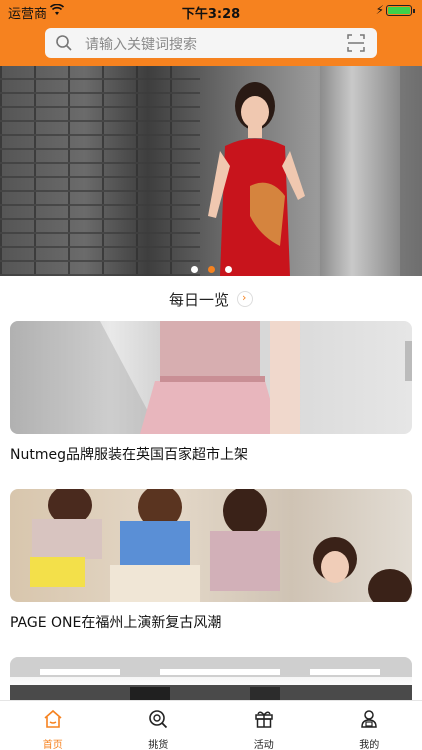  What do you see at coordinates (211, 14) in the screenshot?
I see `clock: 下午3:28` at bounding box center [211, 14].